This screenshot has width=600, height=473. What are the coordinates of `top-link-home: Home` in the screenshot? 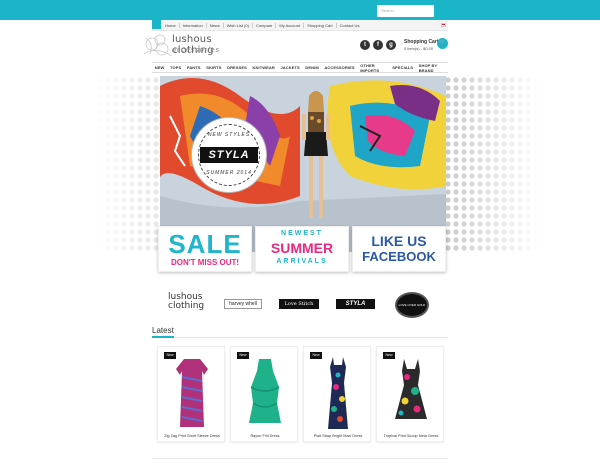 It's located at (171, 25).